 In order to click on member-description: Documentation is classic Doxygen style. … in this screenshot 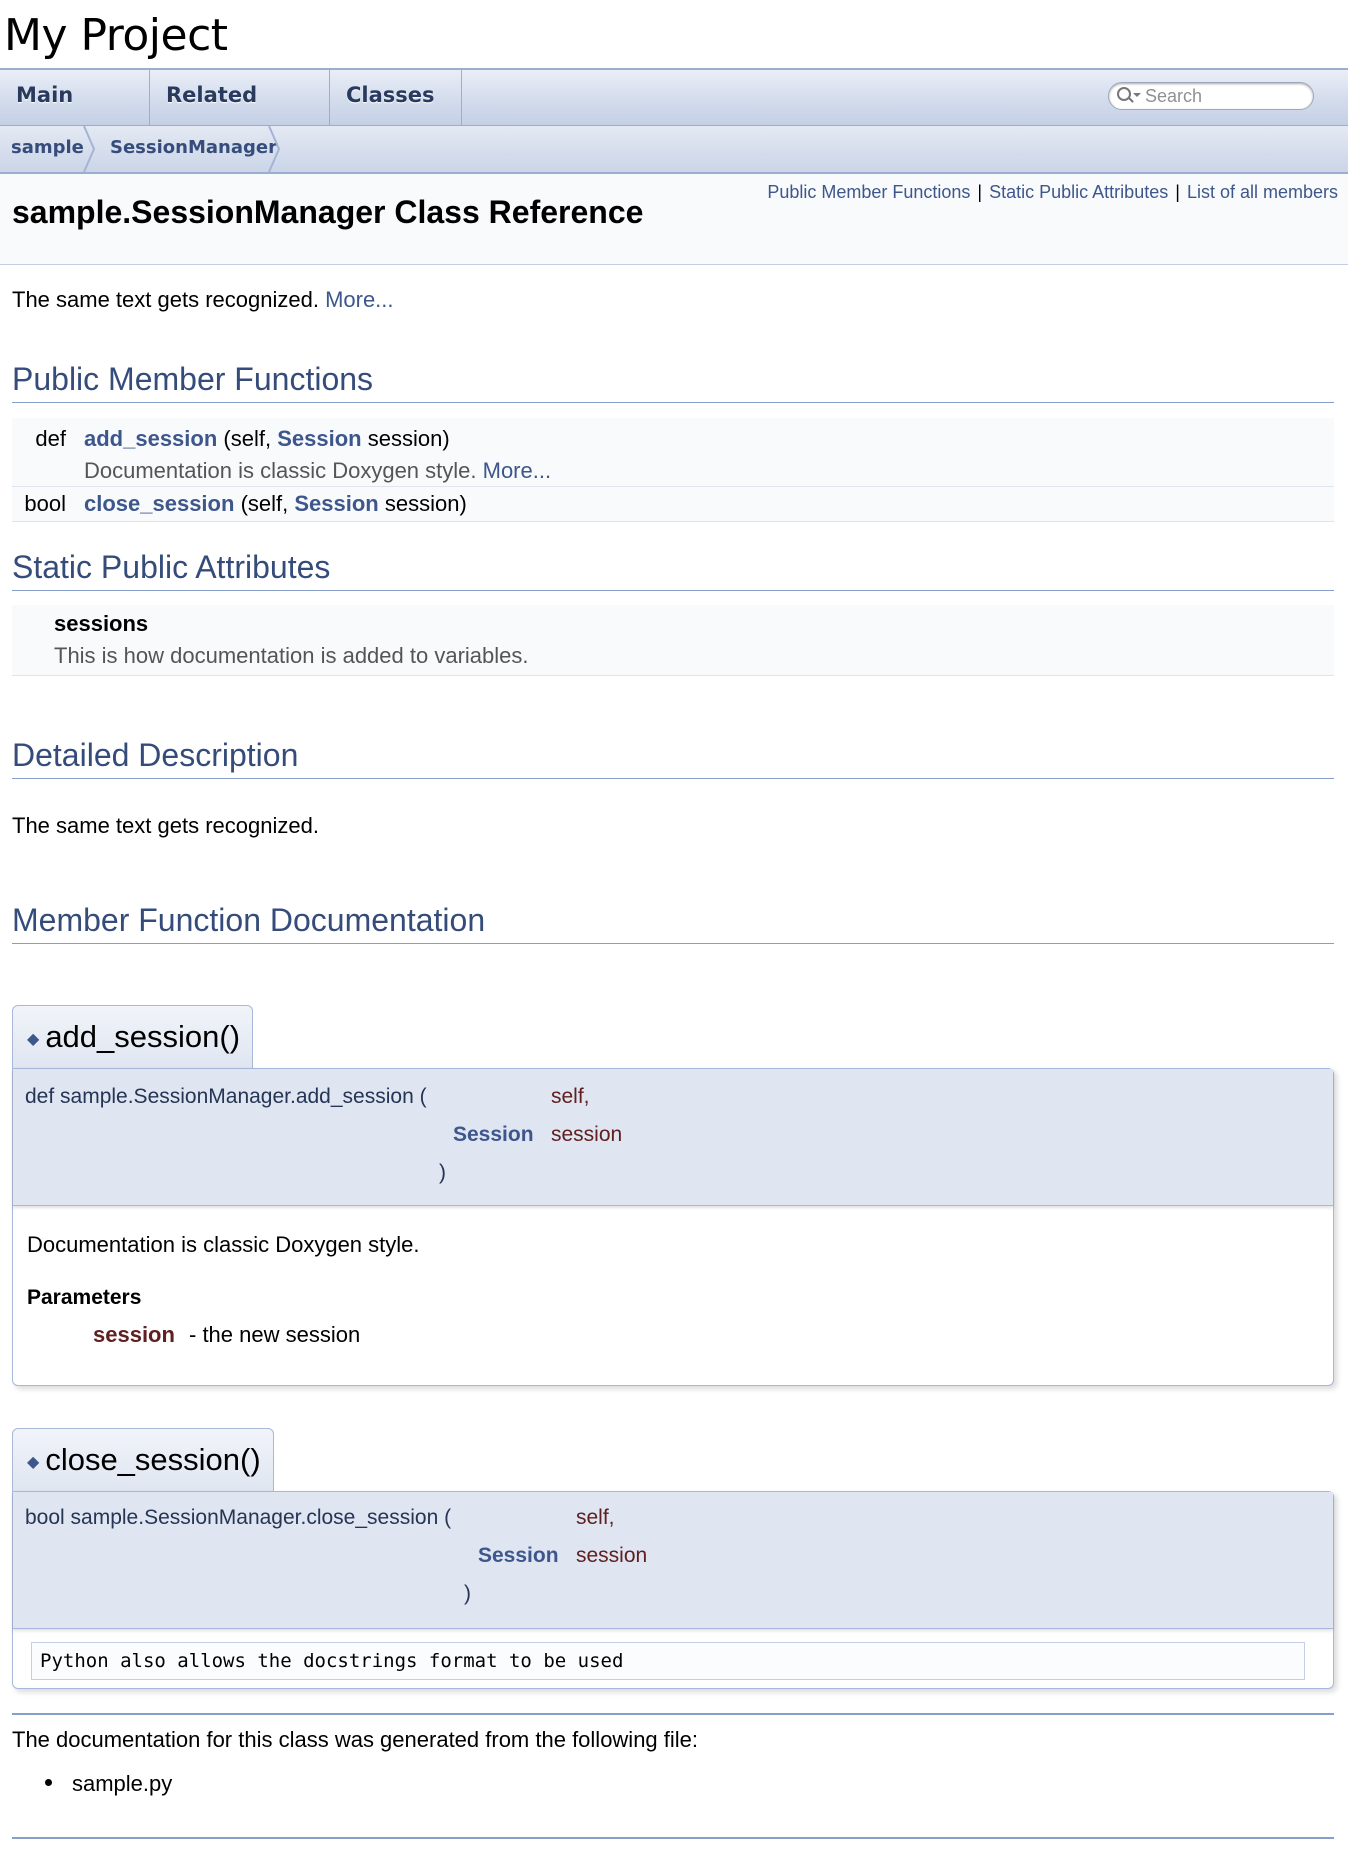, I will do `click(317, 471)`.